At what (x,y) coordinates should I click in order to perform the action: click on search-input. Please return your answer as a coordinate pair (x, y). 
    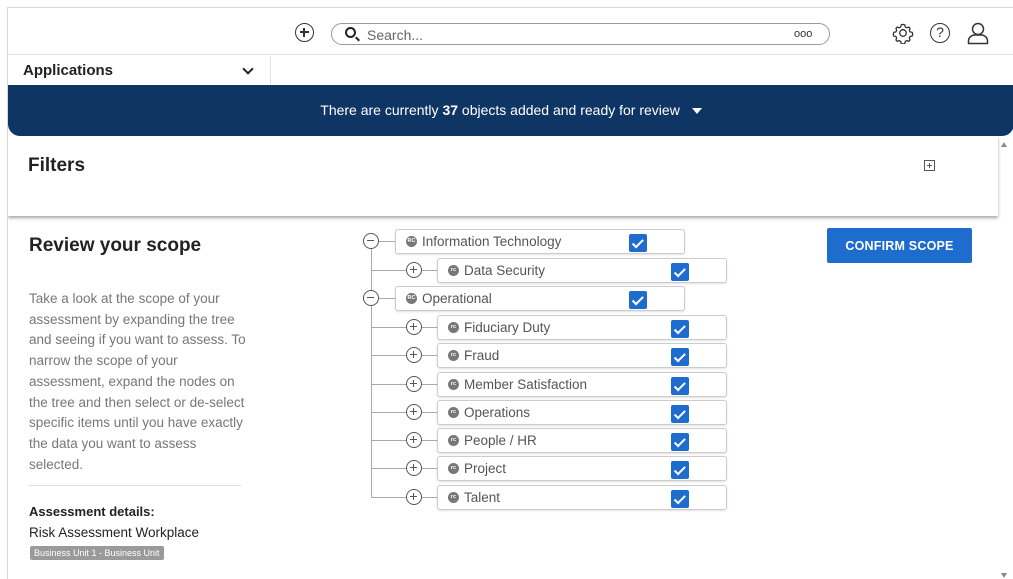
    Looking at the image, I should click on (557, 34).